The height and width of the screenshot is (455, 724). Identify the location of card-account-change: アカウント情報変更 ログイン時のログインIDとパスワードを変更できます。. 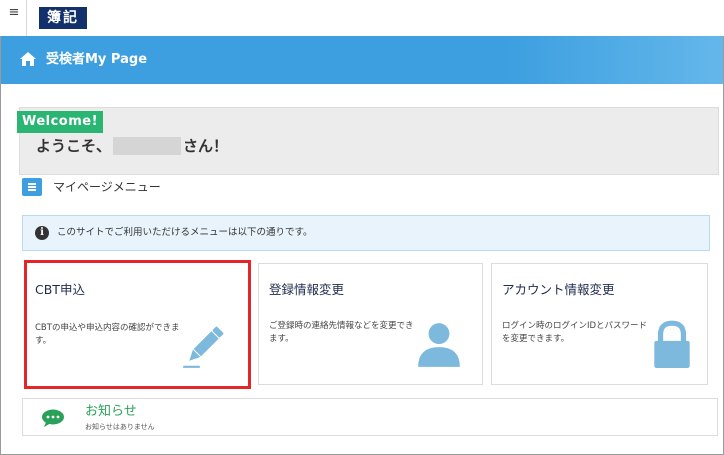
(599, 324).